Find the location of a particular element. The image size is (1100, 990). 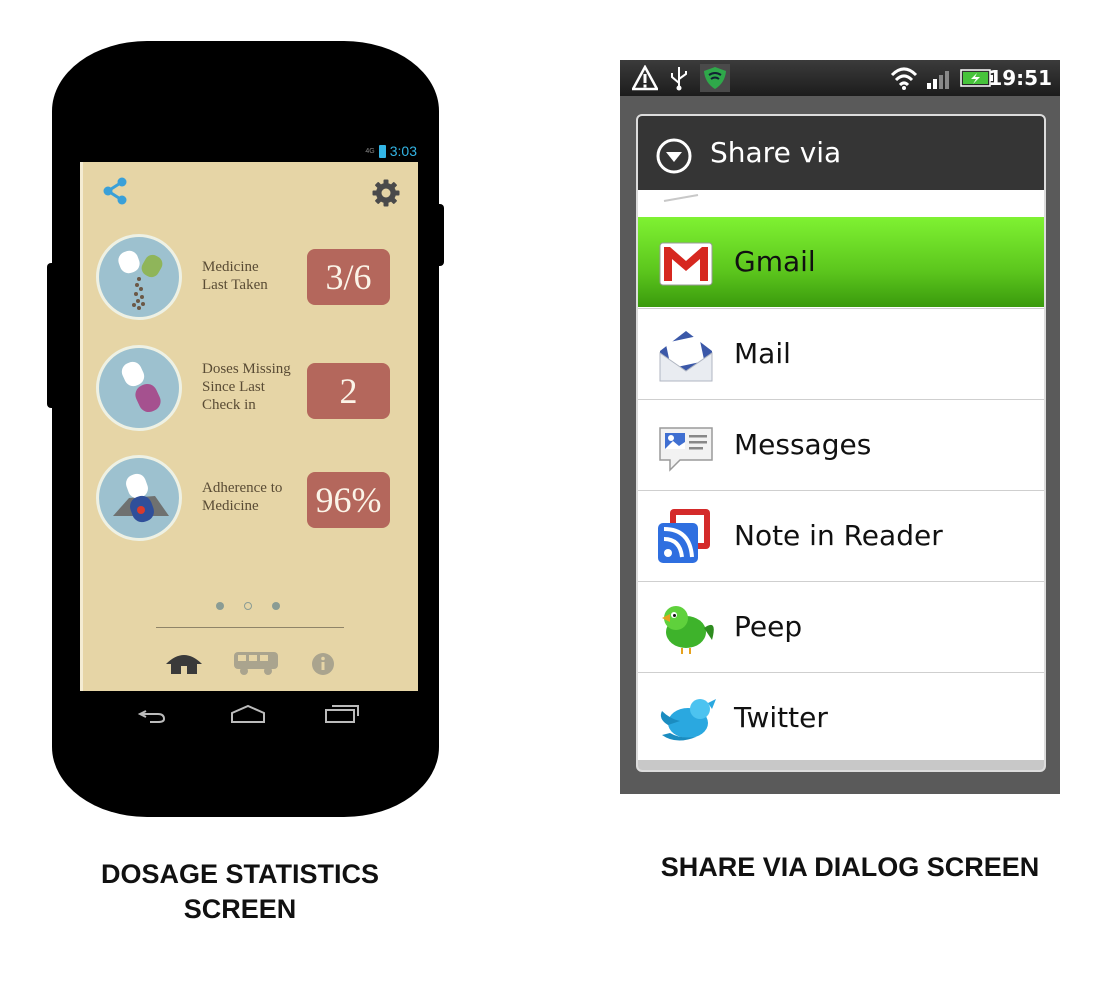

option-label: Gmail is located at coordinates (775, 261).